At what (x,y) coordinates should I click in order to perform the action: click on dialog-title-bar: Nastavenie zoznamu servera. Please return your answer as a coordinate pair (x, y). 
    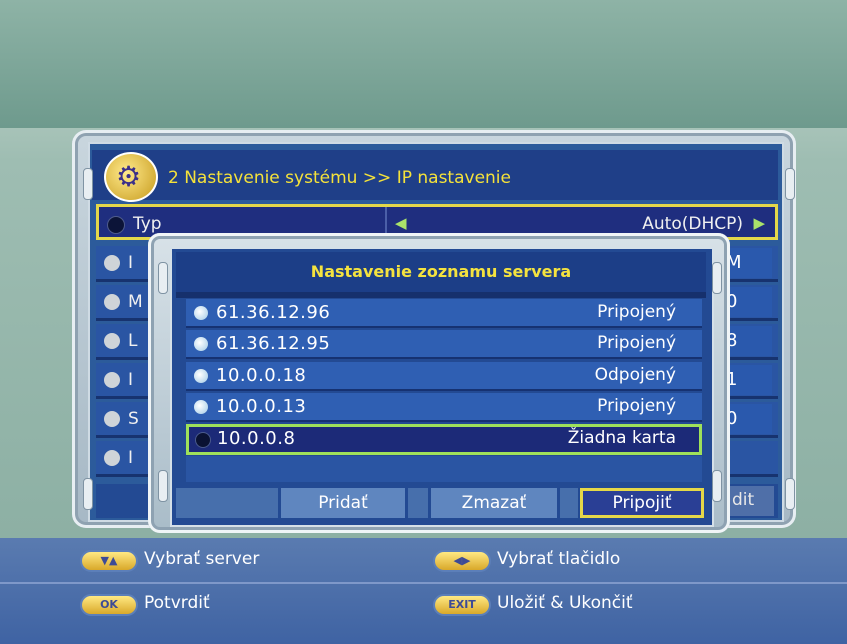
    Looking at the image, I should click on (441, 272).